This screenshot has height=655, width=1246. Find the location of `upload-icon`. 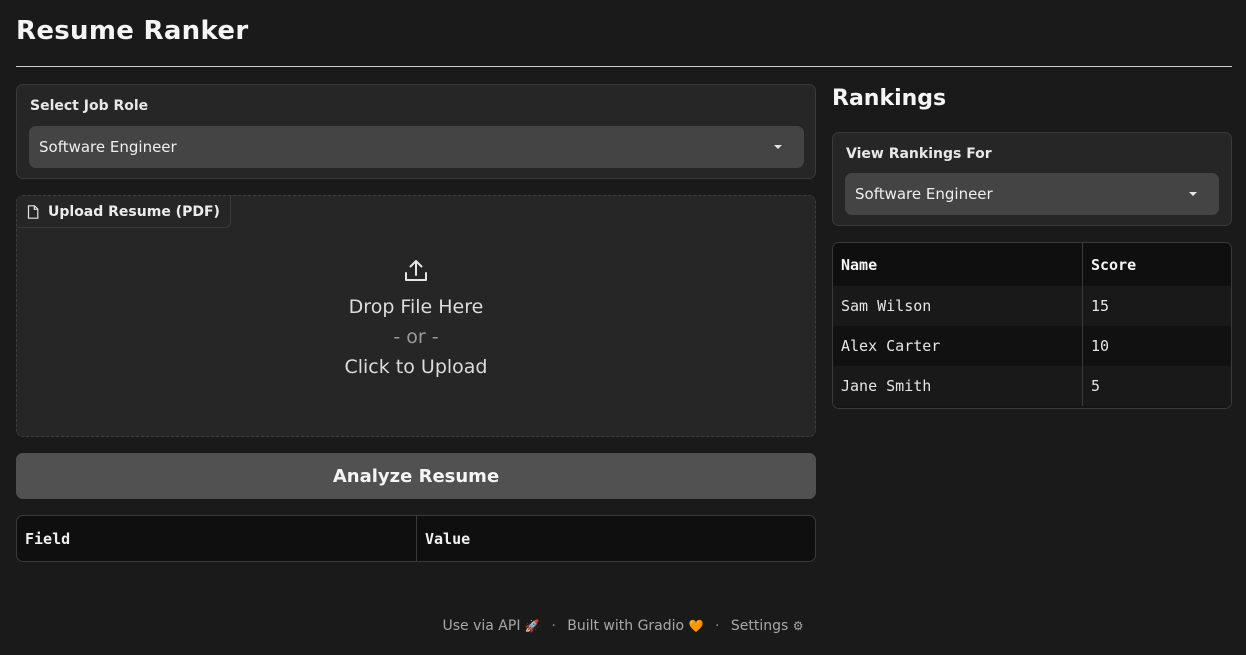

upload-icon is located at coordinates (416, 270).